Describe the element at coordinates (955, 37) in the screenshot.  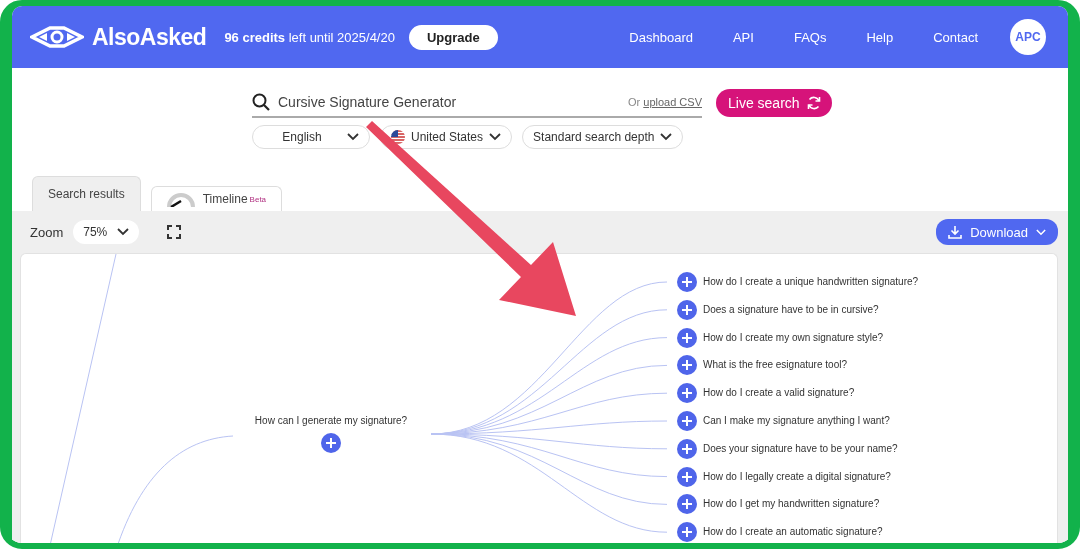
I see `nav-link: Contact` at that location.